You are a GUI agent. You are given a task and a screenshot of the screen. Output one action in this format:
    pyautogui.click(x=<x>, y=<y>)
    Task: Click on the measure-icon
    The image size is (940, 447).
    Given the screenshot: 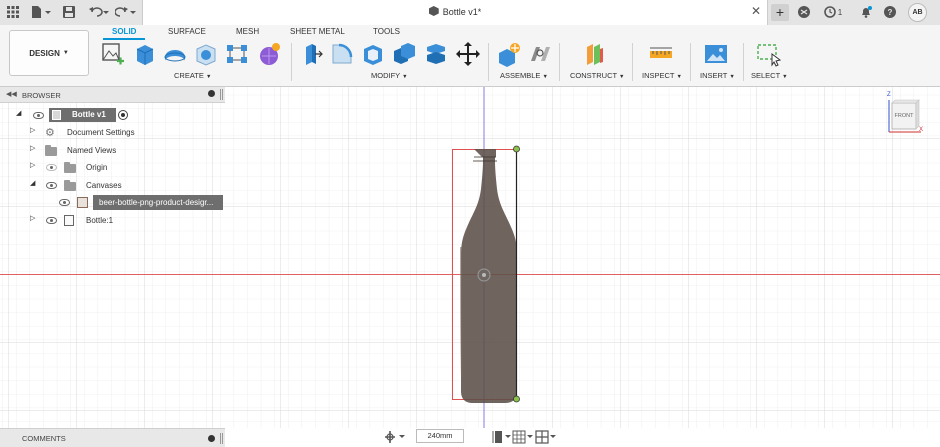 What is the action you would take?
    pyautogui.click(x=661, y=54)
    